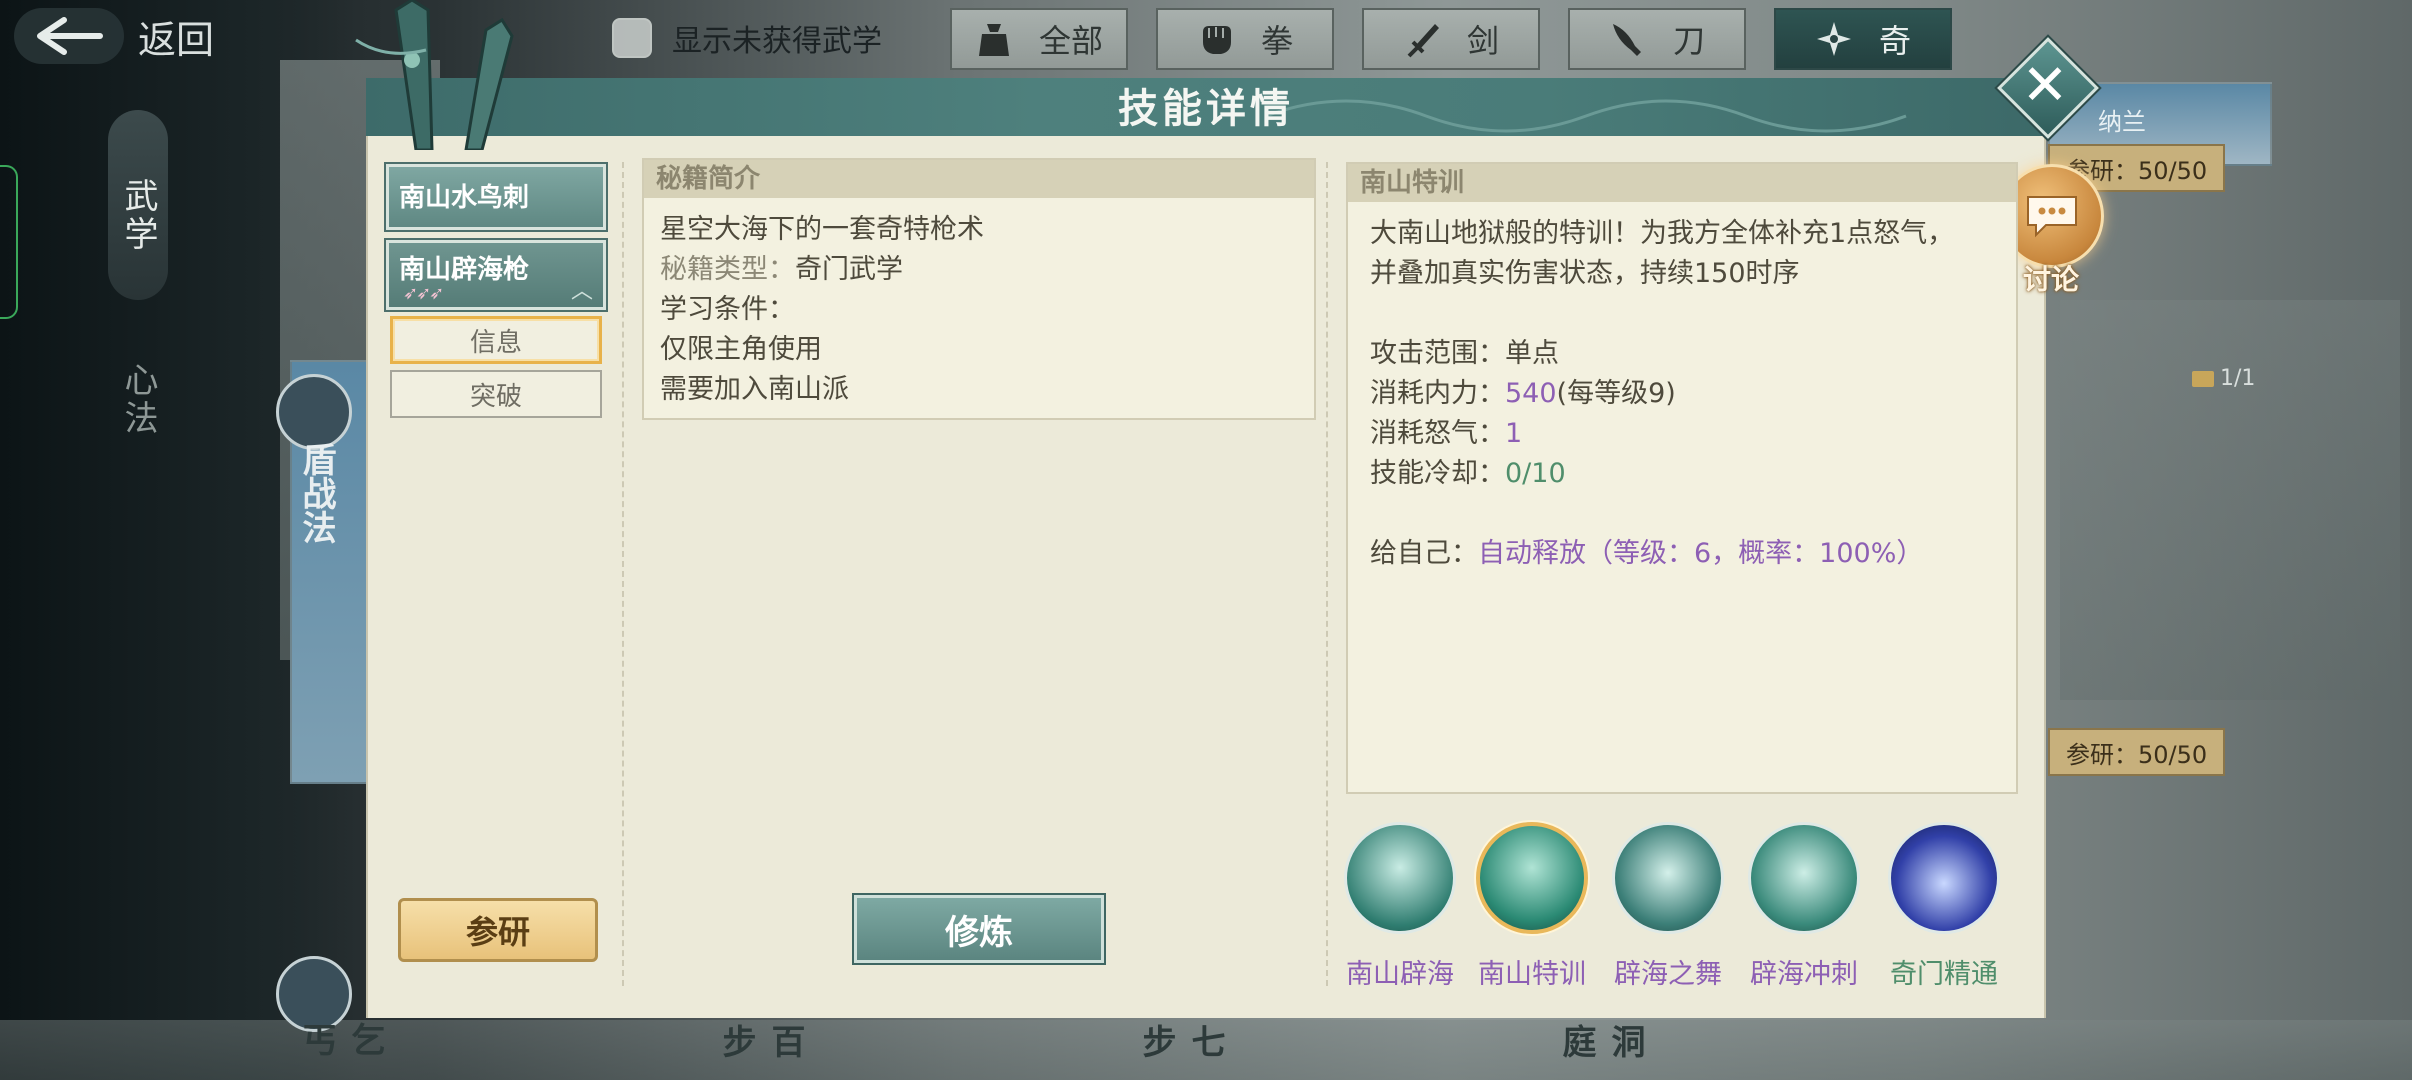 Image resolution: width=2412 pixels, height=1080 pixels. What do you see at coordinates (498, 930) in the screenshot?
I see `research-button: 参研` at bounding box center [498, 930].